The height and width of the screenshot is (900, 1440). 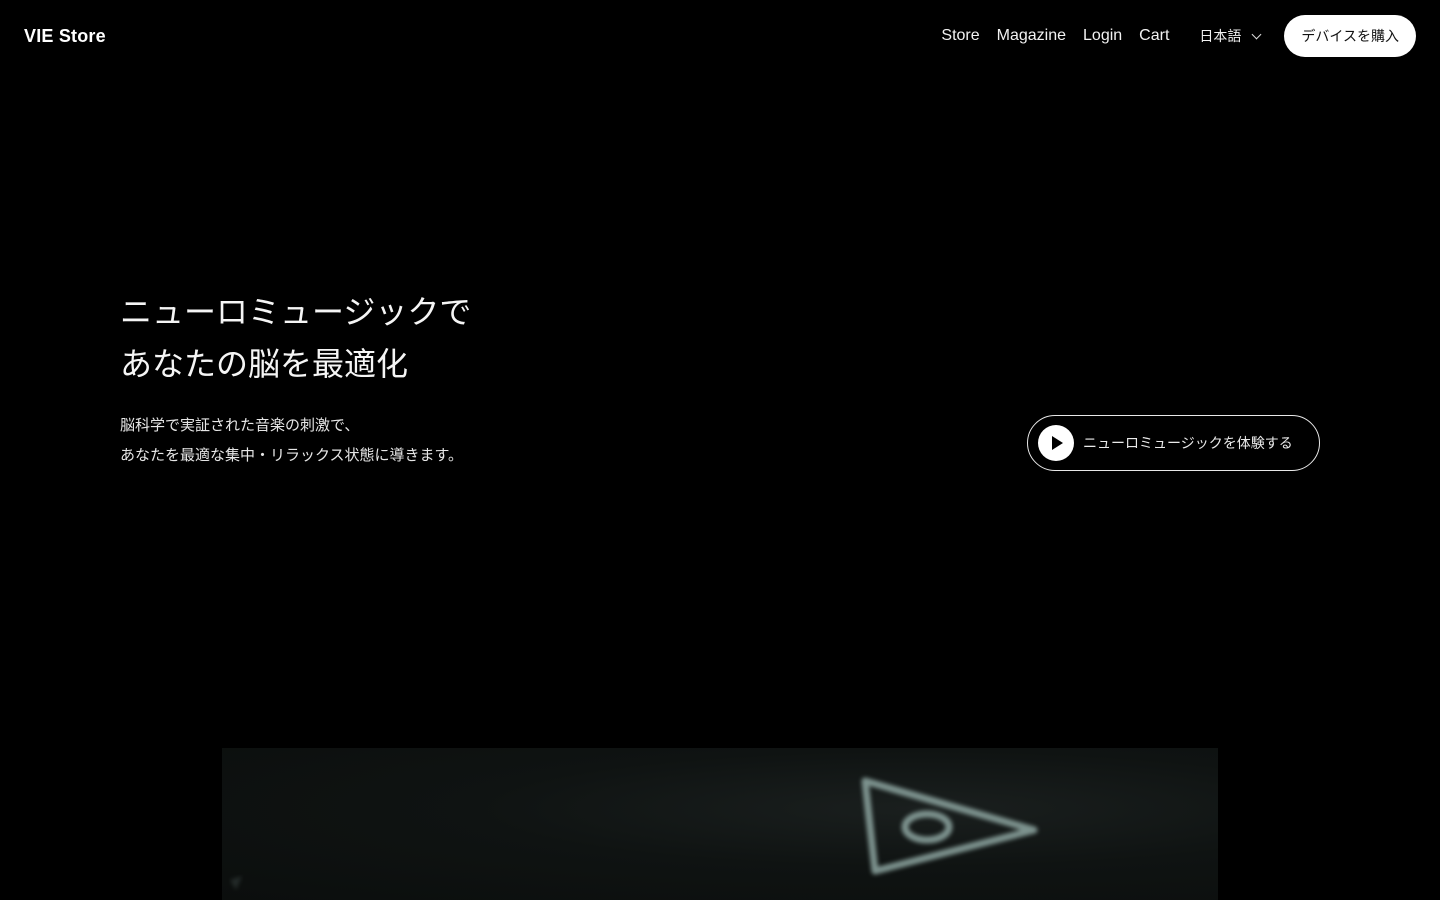 I want to click on hero-video, so click(x=720, y=824).